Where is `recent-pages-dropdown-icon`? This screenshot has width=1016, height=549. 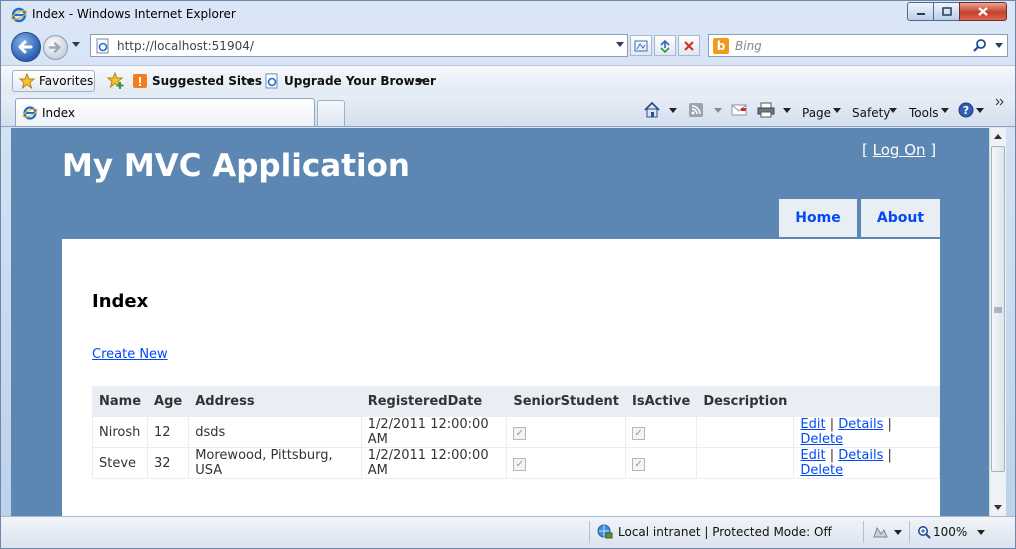 recent-pages-dropdown-icon is located at coordinates (76, 45).